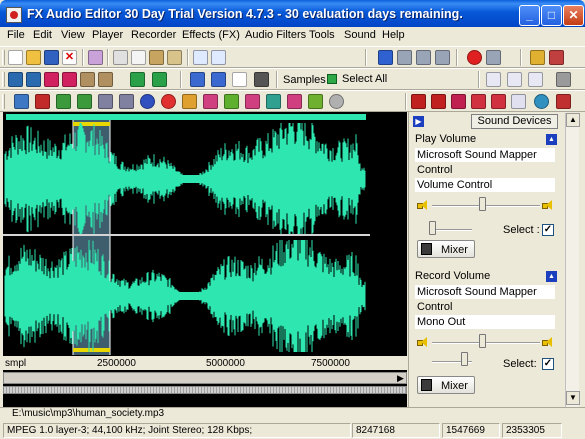 The height and width of the screenshot is (439, 585). Describe the element at coordinates (120, 57) in the screenshot. I see `cut-icon` at that location.